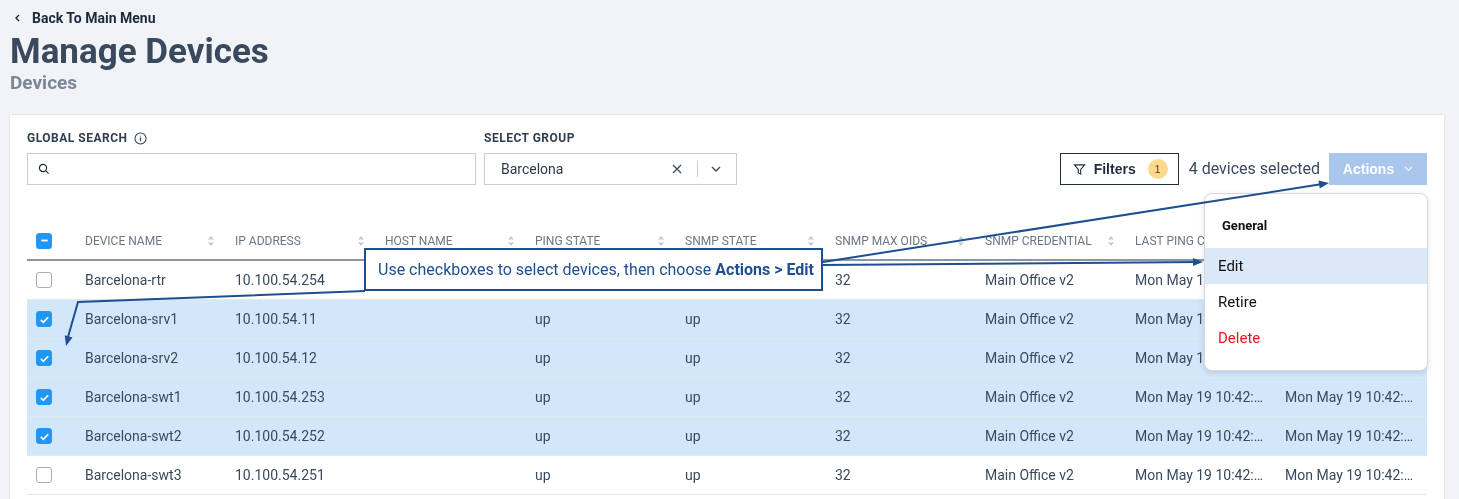  Describe the element at coordinates (141, 138) in the screenshot. I see `info-icon` at that location.